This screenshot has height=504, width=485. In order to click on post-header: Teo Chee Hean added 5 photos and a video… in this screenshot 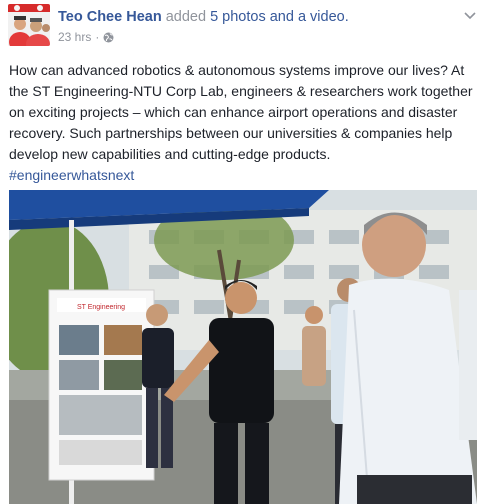, I will do `click(203, 17)`.